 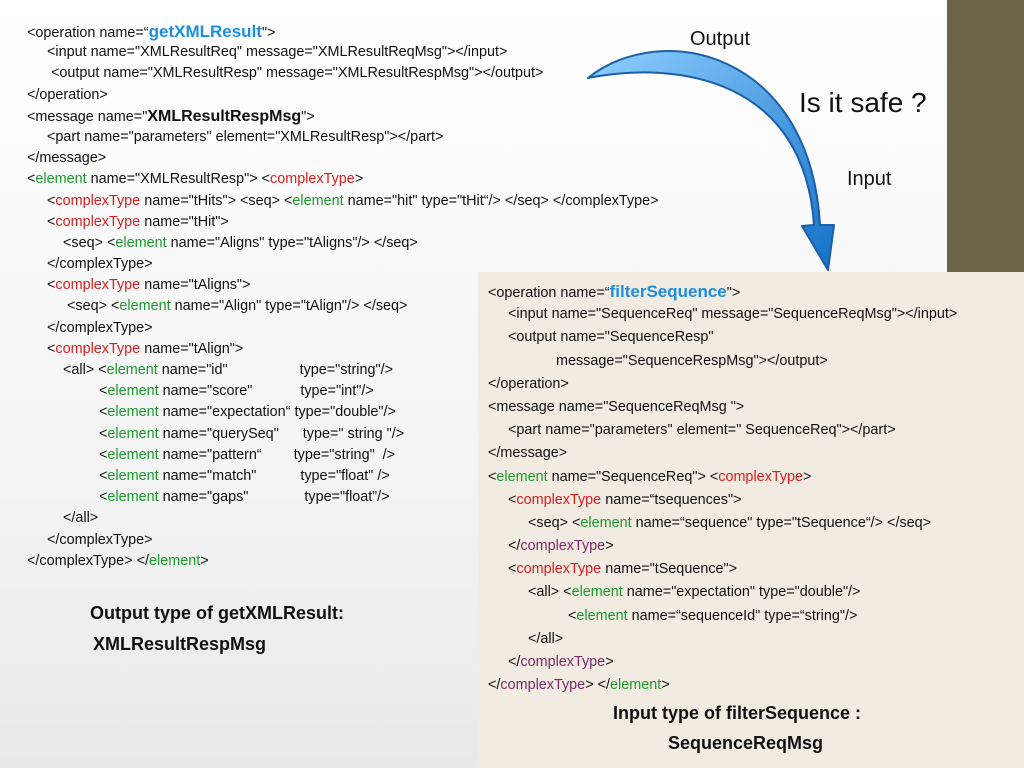 I want to click on code-text: <message name=", so click(x=87, y=116).